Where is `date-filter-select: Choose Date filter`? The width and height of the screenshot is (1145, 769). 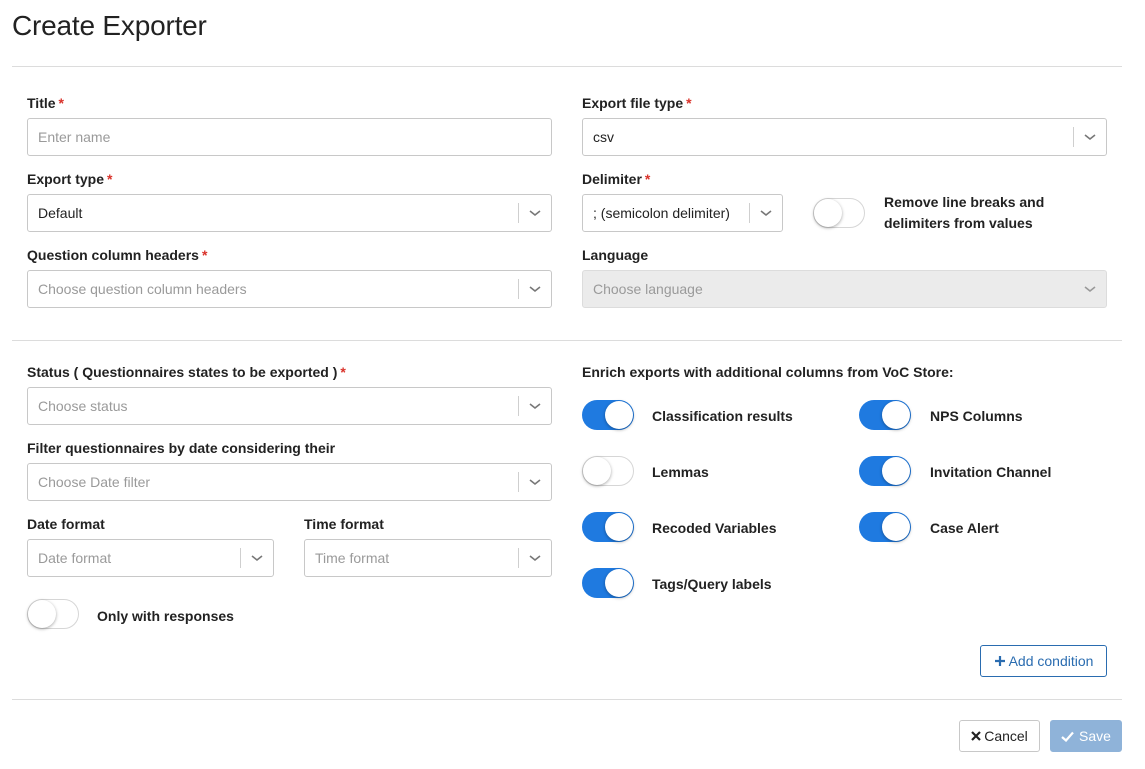
date-filter-select: Choose Date filter is located at coordinates (289, 482).